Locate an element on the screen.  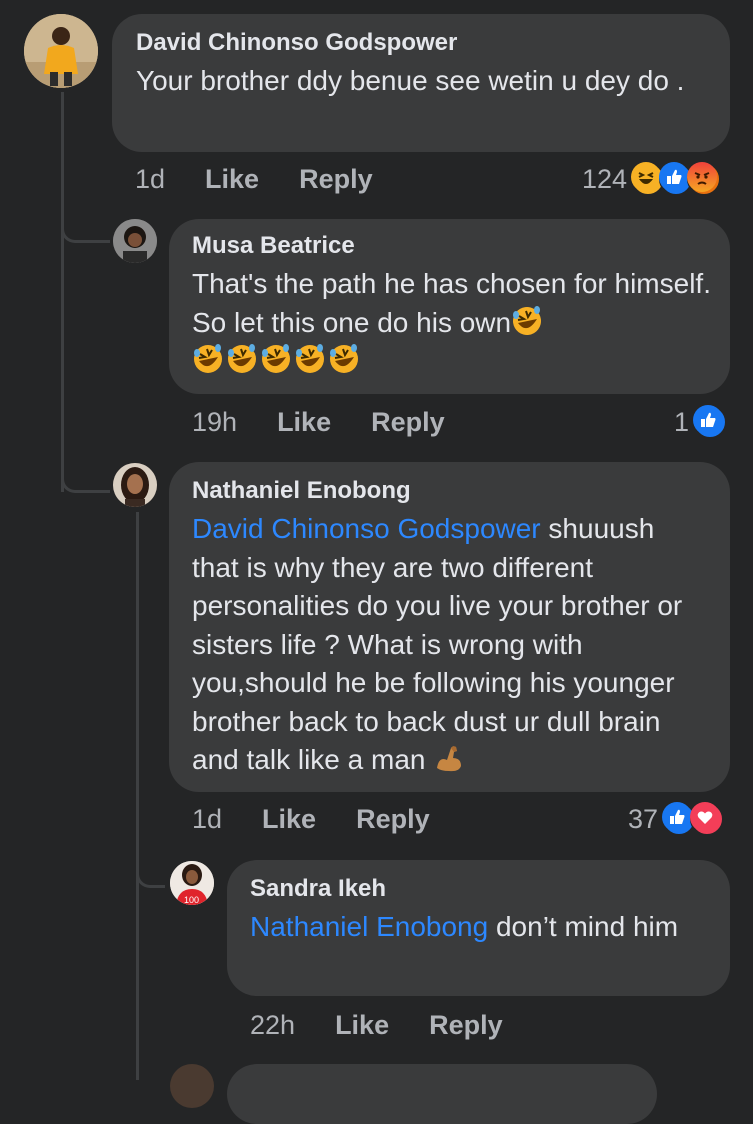
svg-text: 100 is located at coordinates (191, 900).